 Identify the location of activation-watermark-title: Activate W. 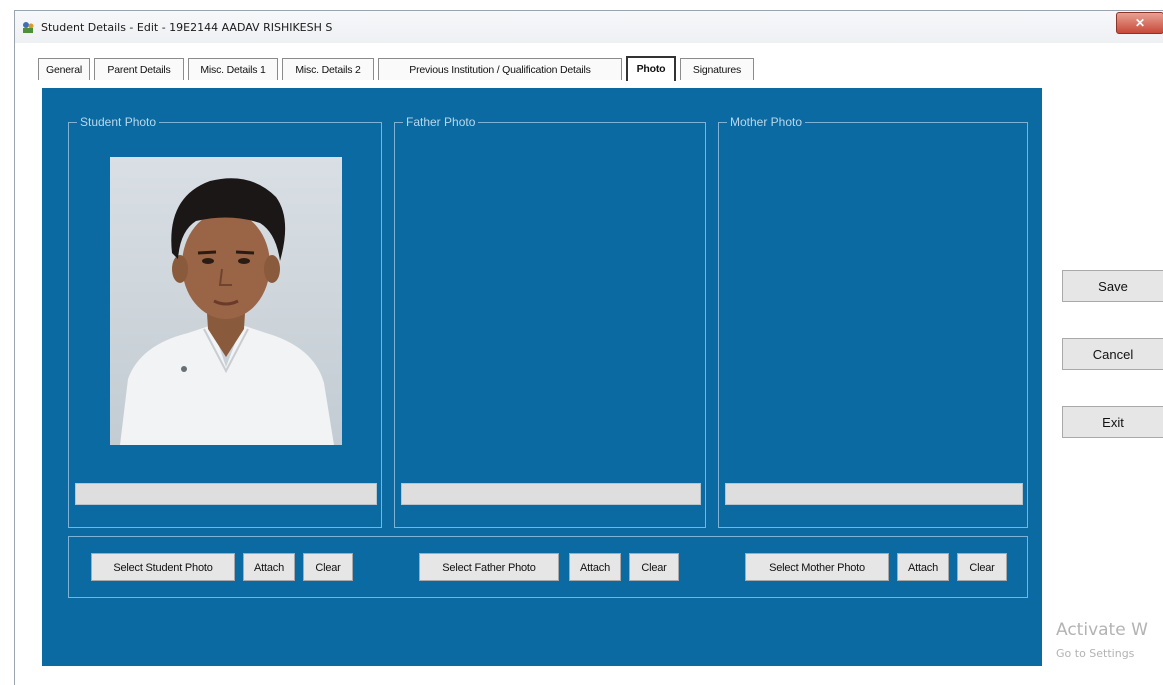
(1102, 630).